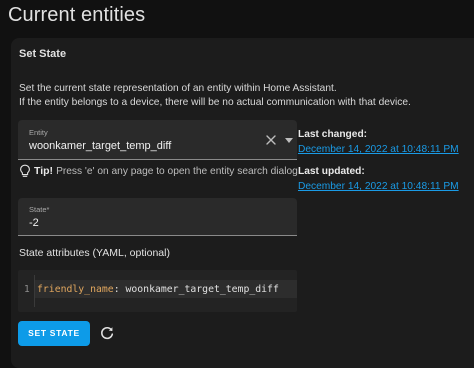  I want to click on state-field-label: State*, so click(39, 209).